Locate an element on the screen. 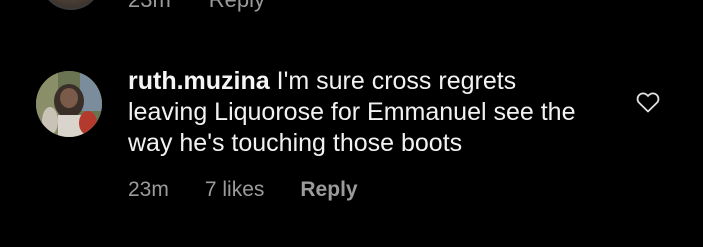 The height and width of the screenshot is (247, 703). comment-time: 23m is located at coordinates (148, 189).